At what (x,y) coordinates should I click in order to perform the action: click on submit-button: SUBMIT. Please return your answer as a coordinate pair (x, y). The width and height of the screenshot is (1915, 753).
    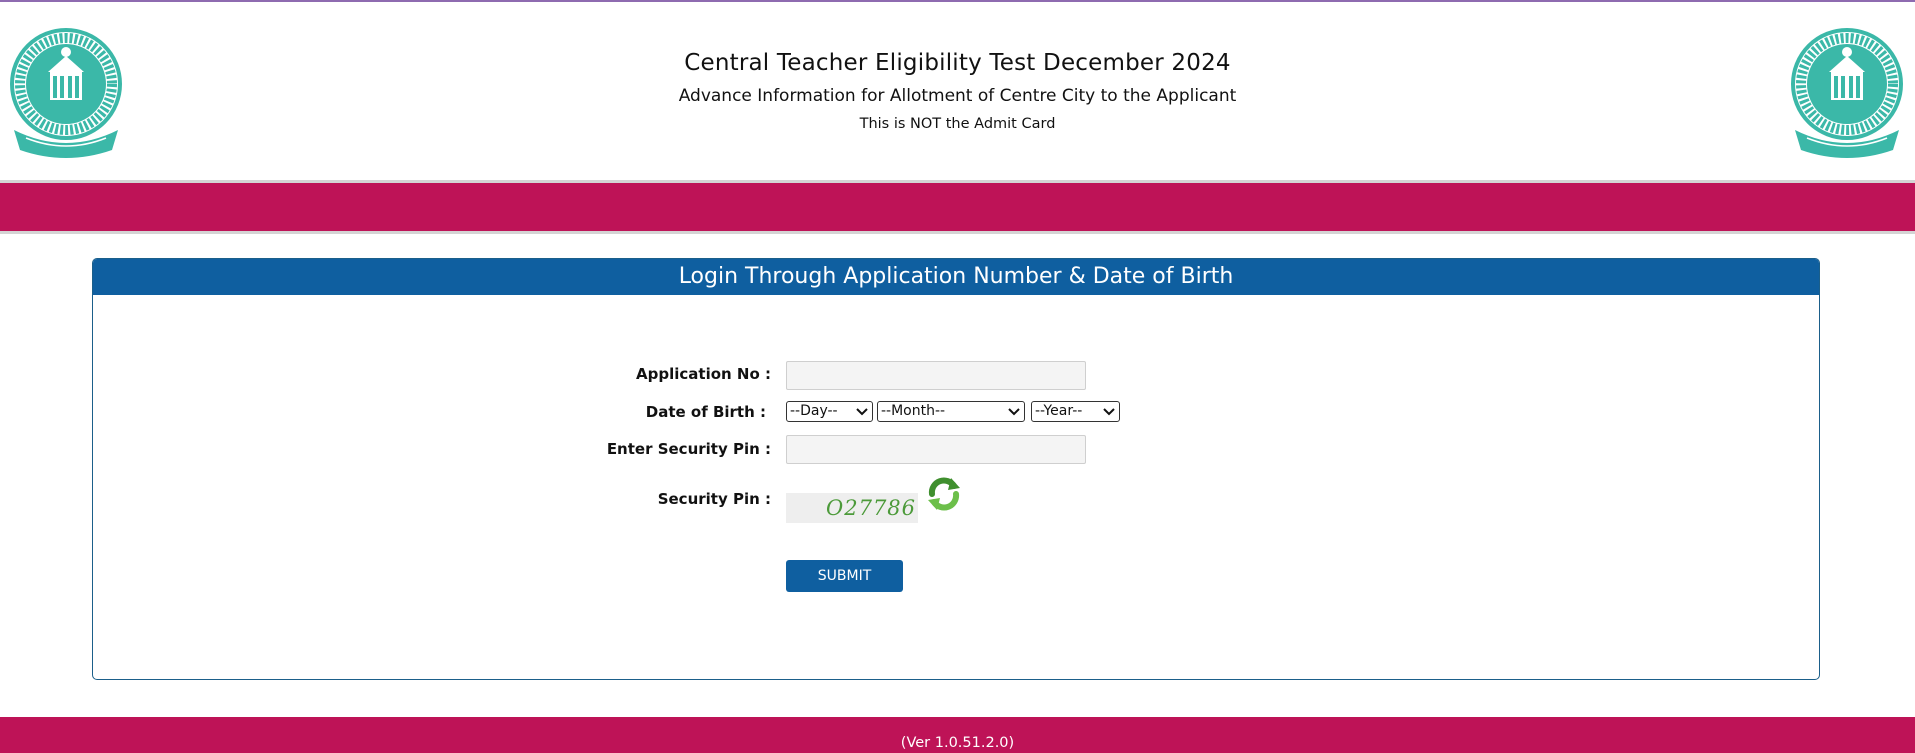
    Looking at the image, I should click on (844, 576).